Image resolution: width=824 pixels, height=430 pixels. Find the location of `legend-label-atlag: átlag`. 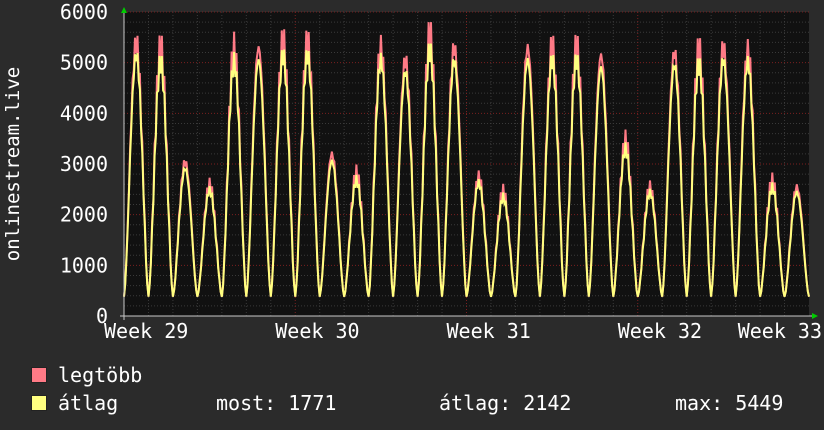

legend-label-atlag: átlag is located at coordinates (88, 403).